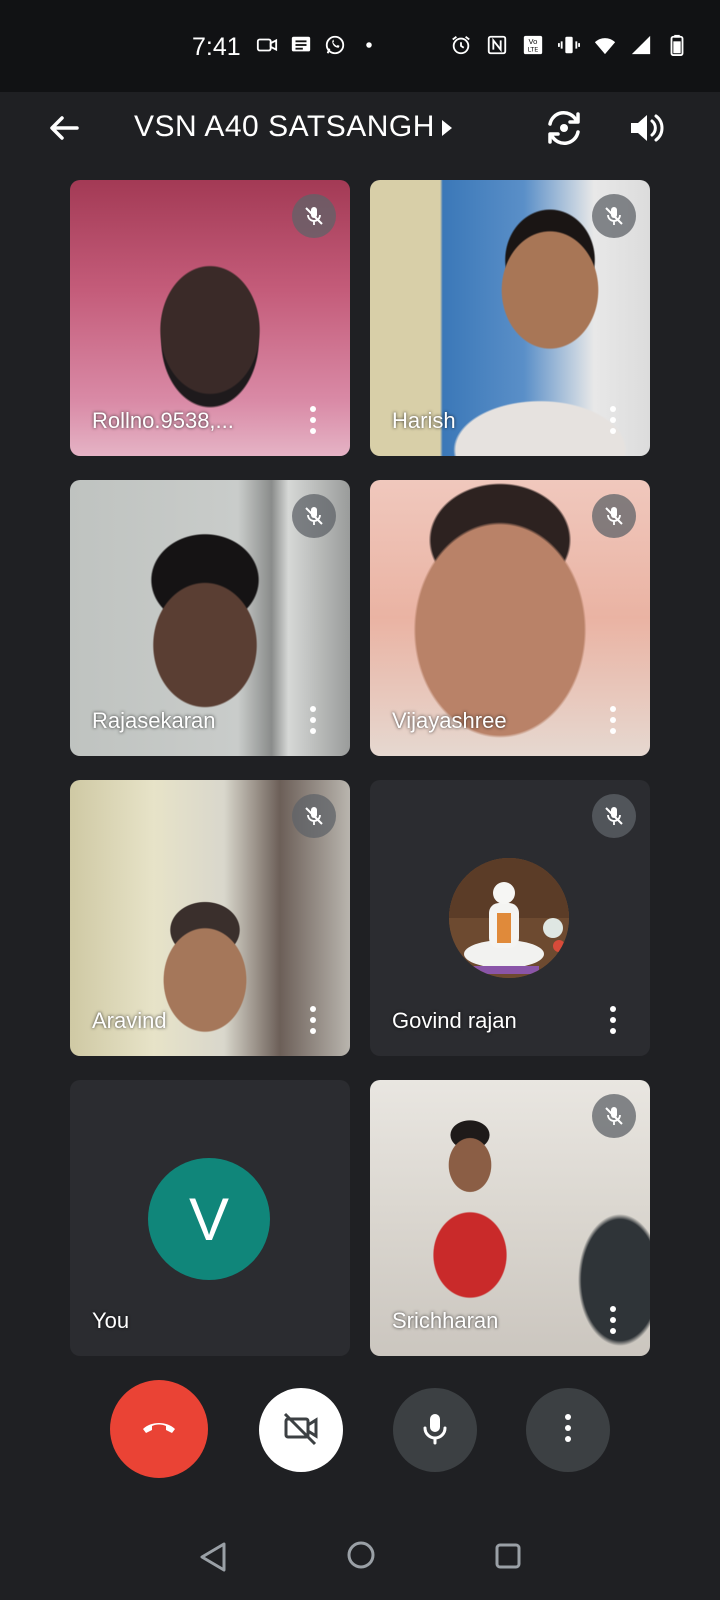  Describe the element at coordinates (510, 618) in the screenshot. I see `participant-tile: Vijayashree` at that location.